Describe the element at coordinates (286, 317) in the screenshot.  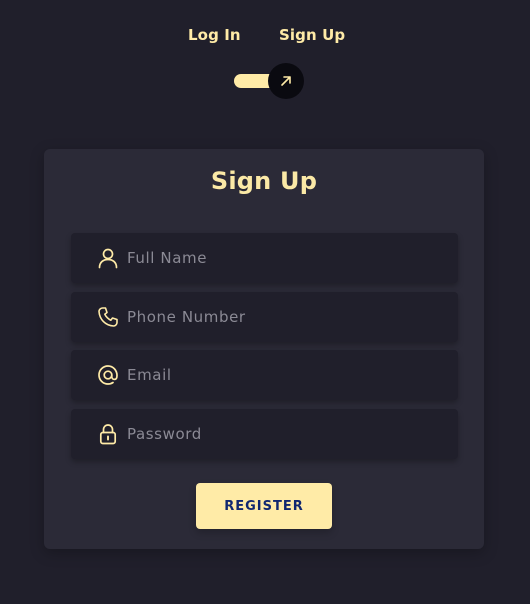
I see `phone-number-input` at that location.